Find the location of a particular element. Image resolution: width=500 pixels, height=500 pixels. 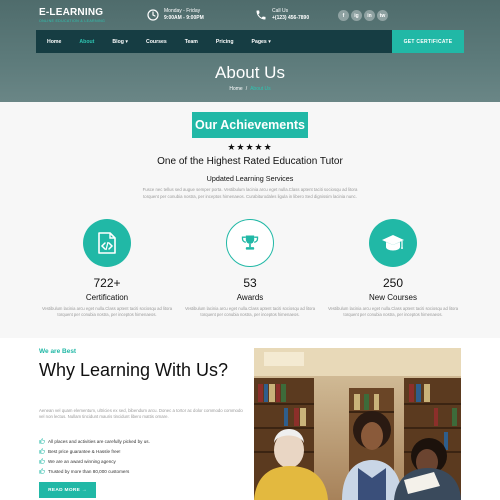

nav-pages: Pages ▾ is located at coordinates (261, 42).